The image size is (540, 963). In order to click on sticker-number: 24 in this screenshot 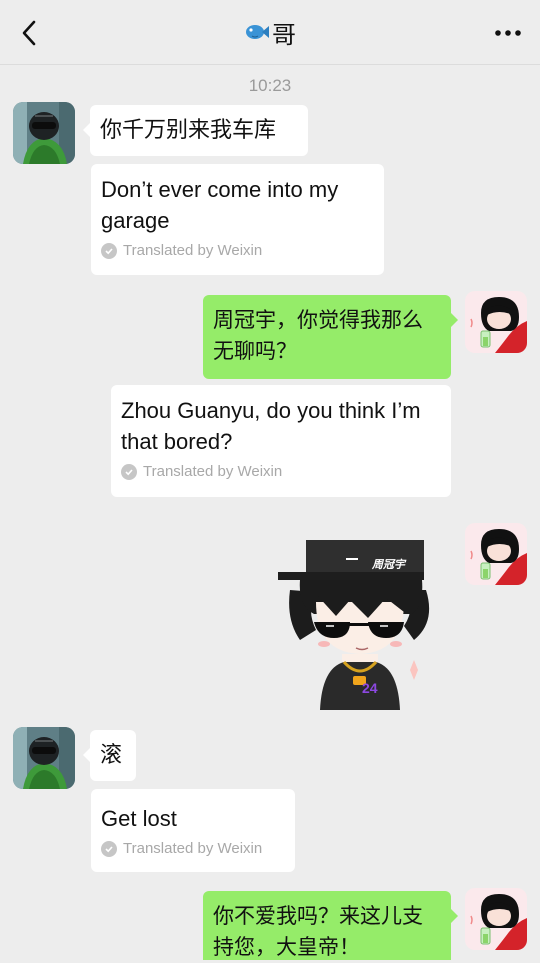, I will do `click(370, 688)`.